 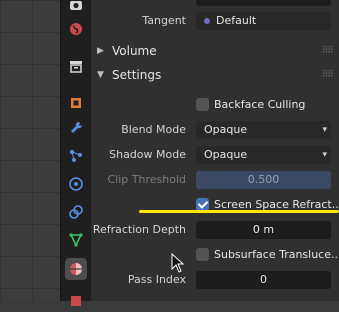 What do you see at coordinates (146, 179) in the screenshot?
I see `clip-threshold-label: Clip Threshold` at bounding box center [146, 179].